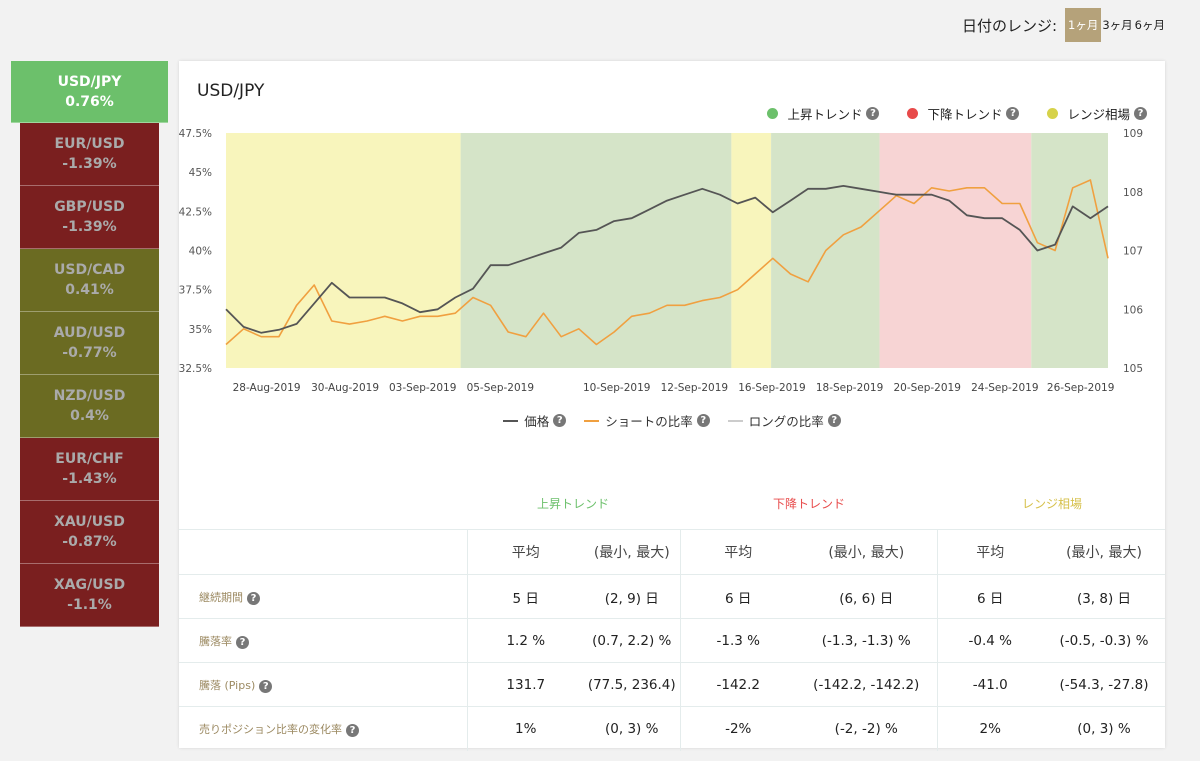 Image resolution: width=1200 pixels, height=761 pixels. I want to click on range-header: レンジ相場, so click(1052, 504).